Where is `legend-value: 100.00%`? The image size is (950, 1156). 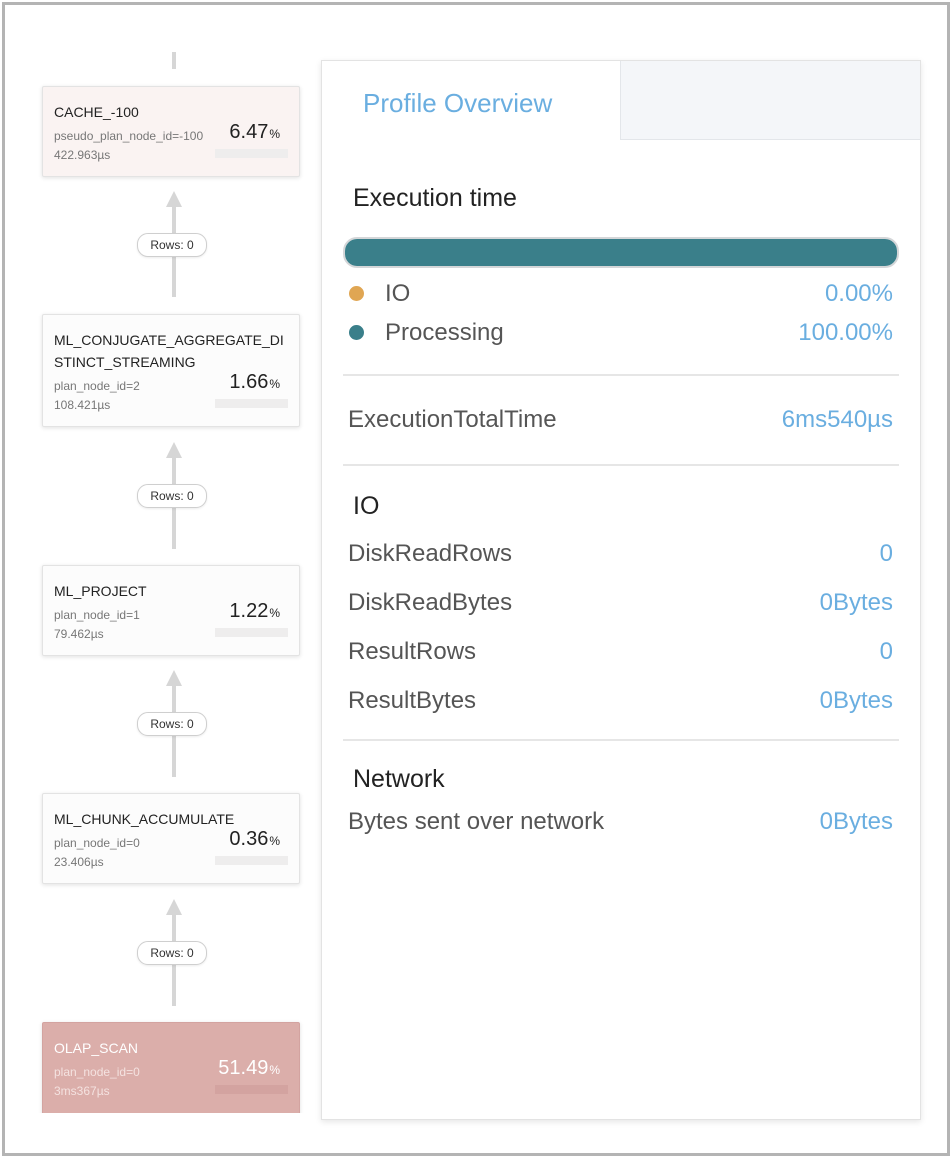
legend-value: 100.00% is located at coordinates (845, 332).